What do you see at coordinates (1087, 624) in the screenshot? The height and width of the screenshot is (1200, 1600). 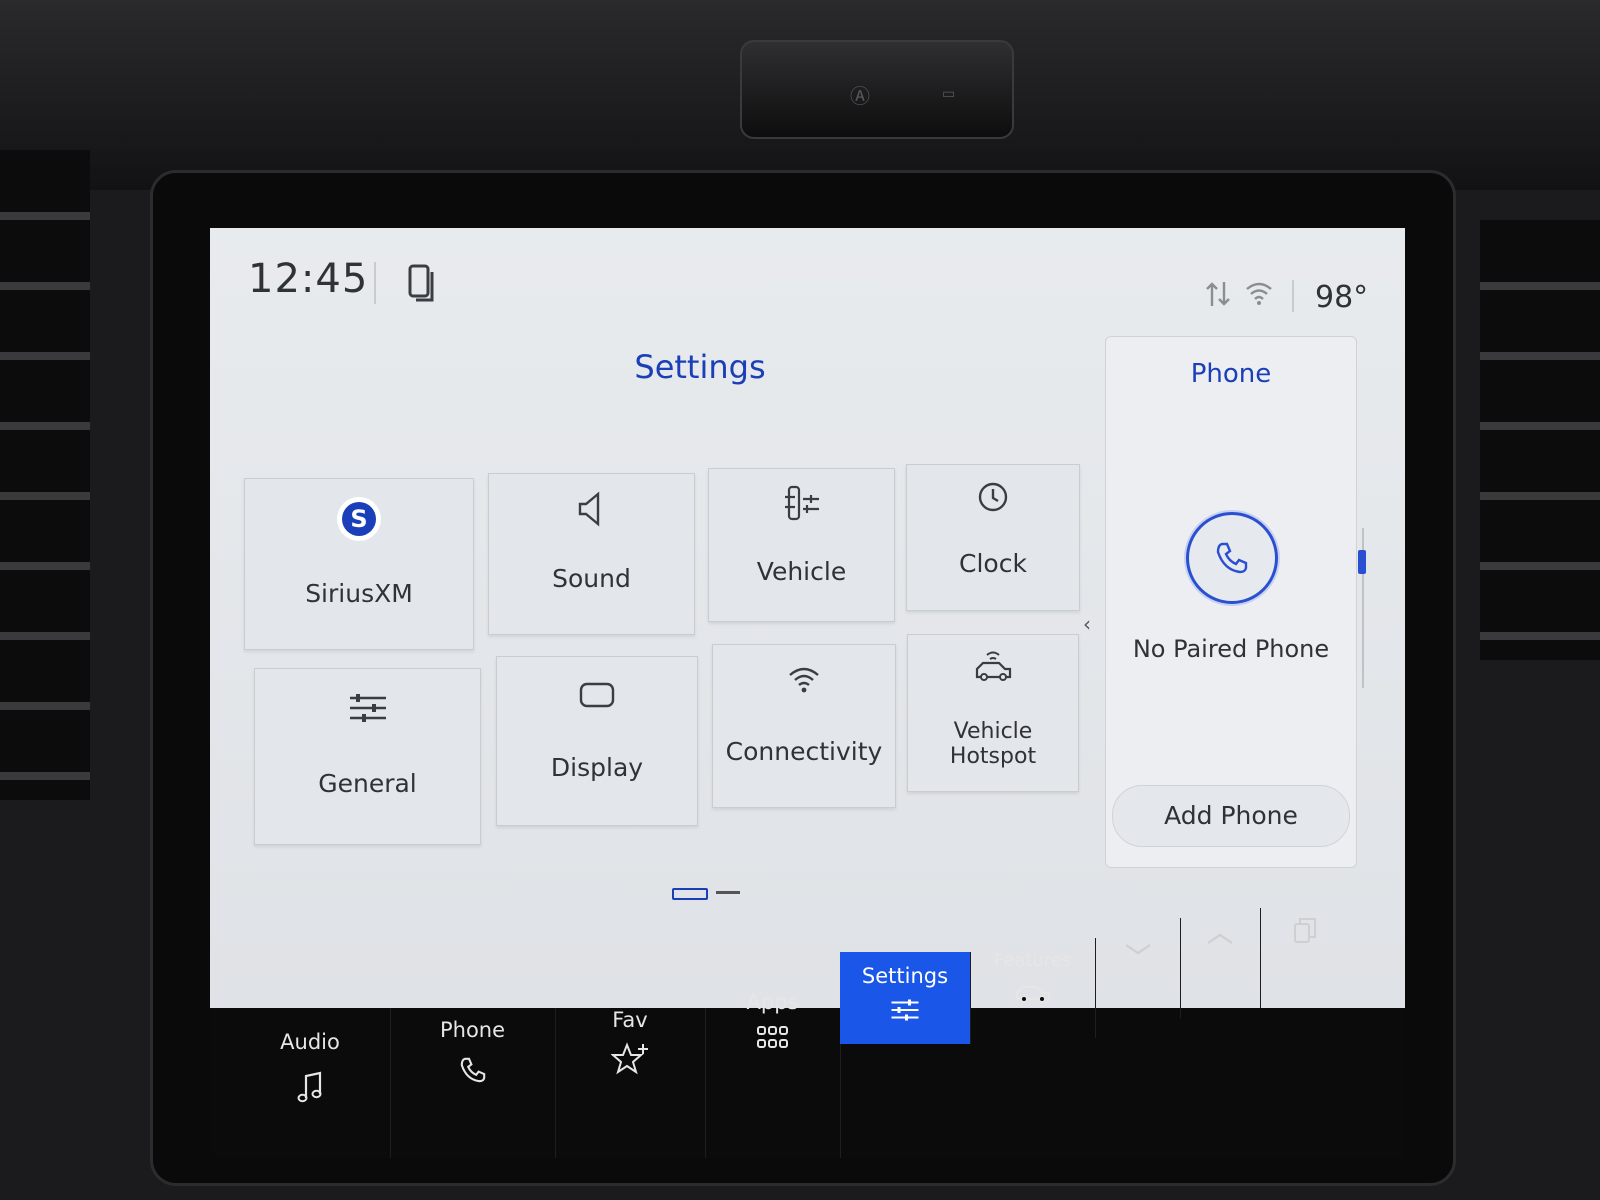 I see `chevron-left-icon: ‹` at bounding box center [1087, 624].